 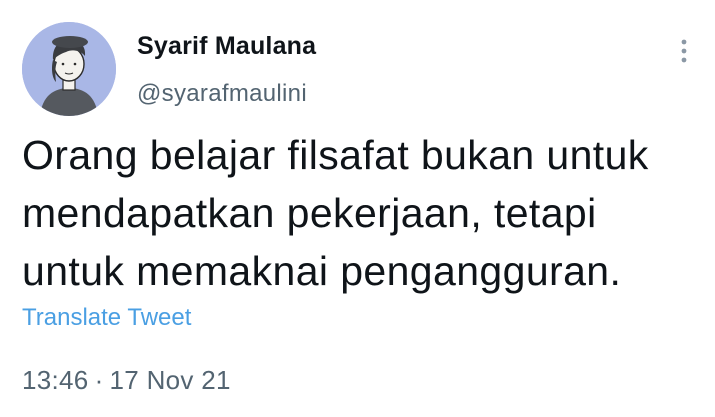 I want to click on avatar, so click(x=69, y=69).